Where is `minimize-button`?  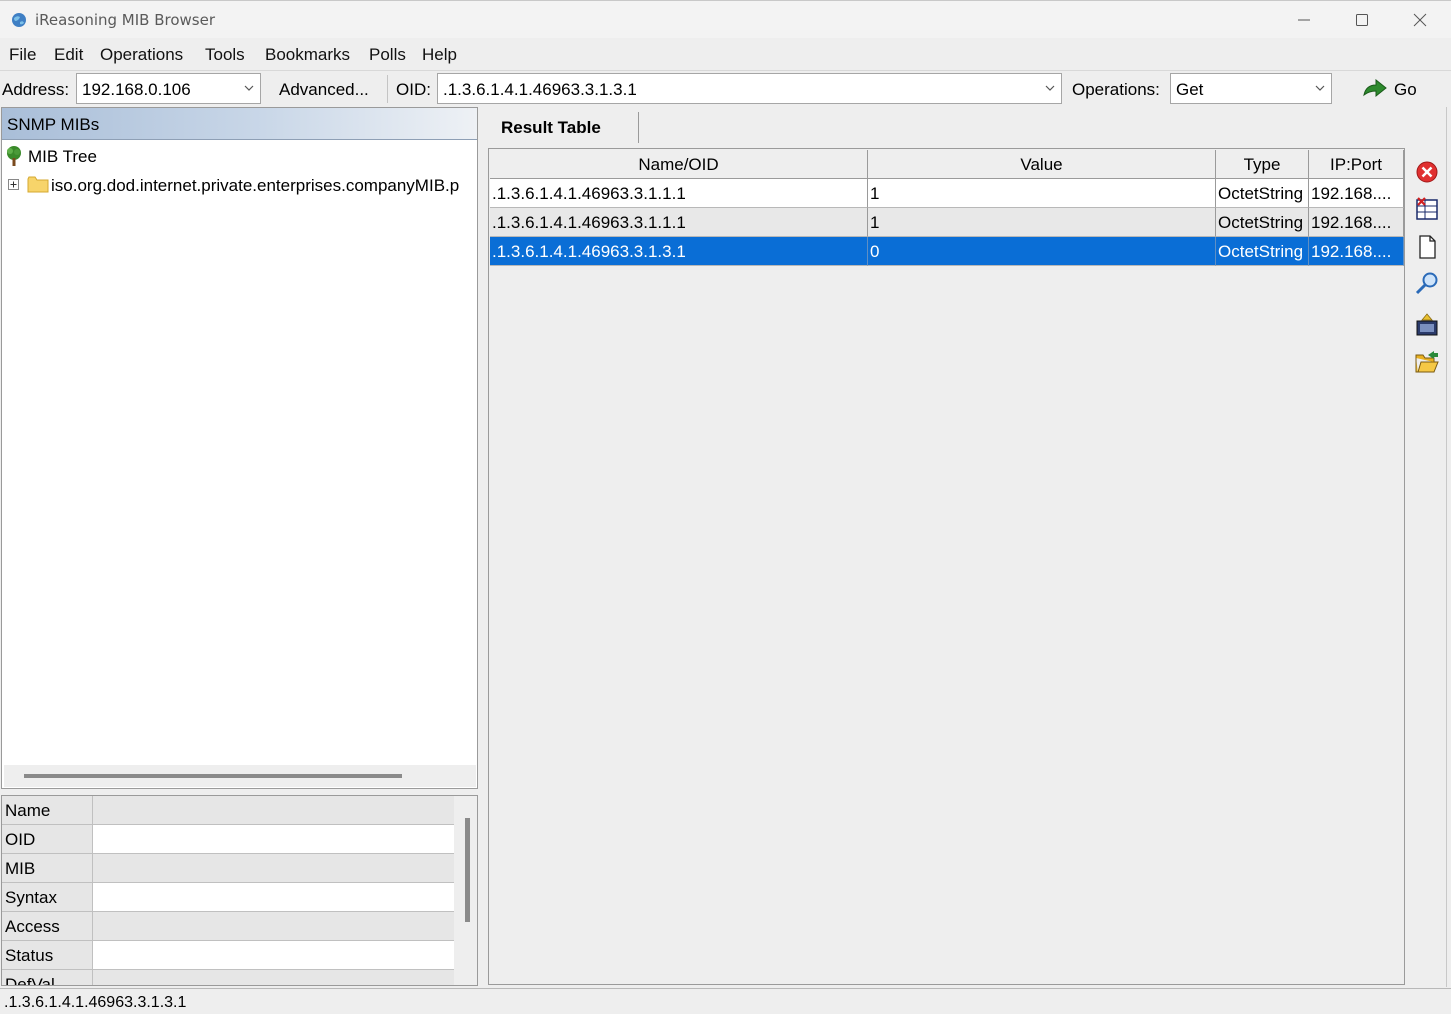 minimize-button is located at coordinates (1304, 20).